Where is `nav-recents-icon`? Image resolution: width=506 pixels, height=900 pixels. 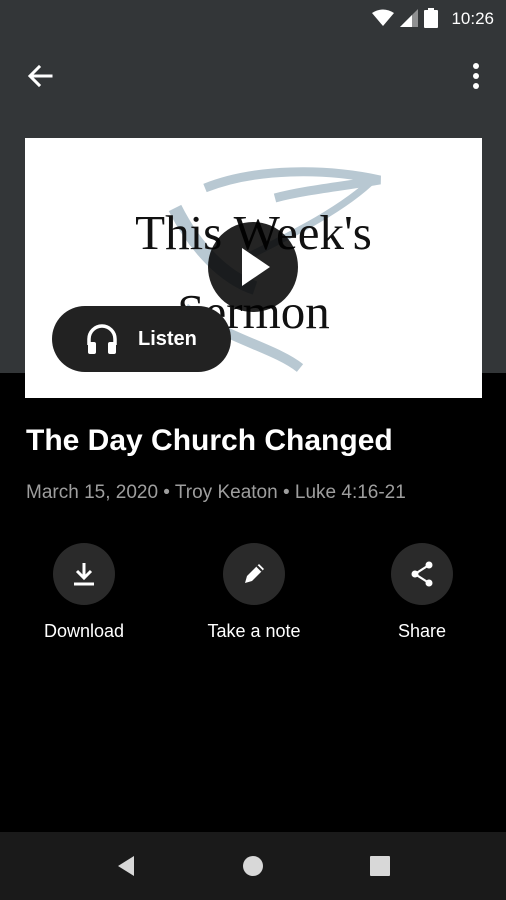
nav-recents-icon is located at coordinates (380, 866).